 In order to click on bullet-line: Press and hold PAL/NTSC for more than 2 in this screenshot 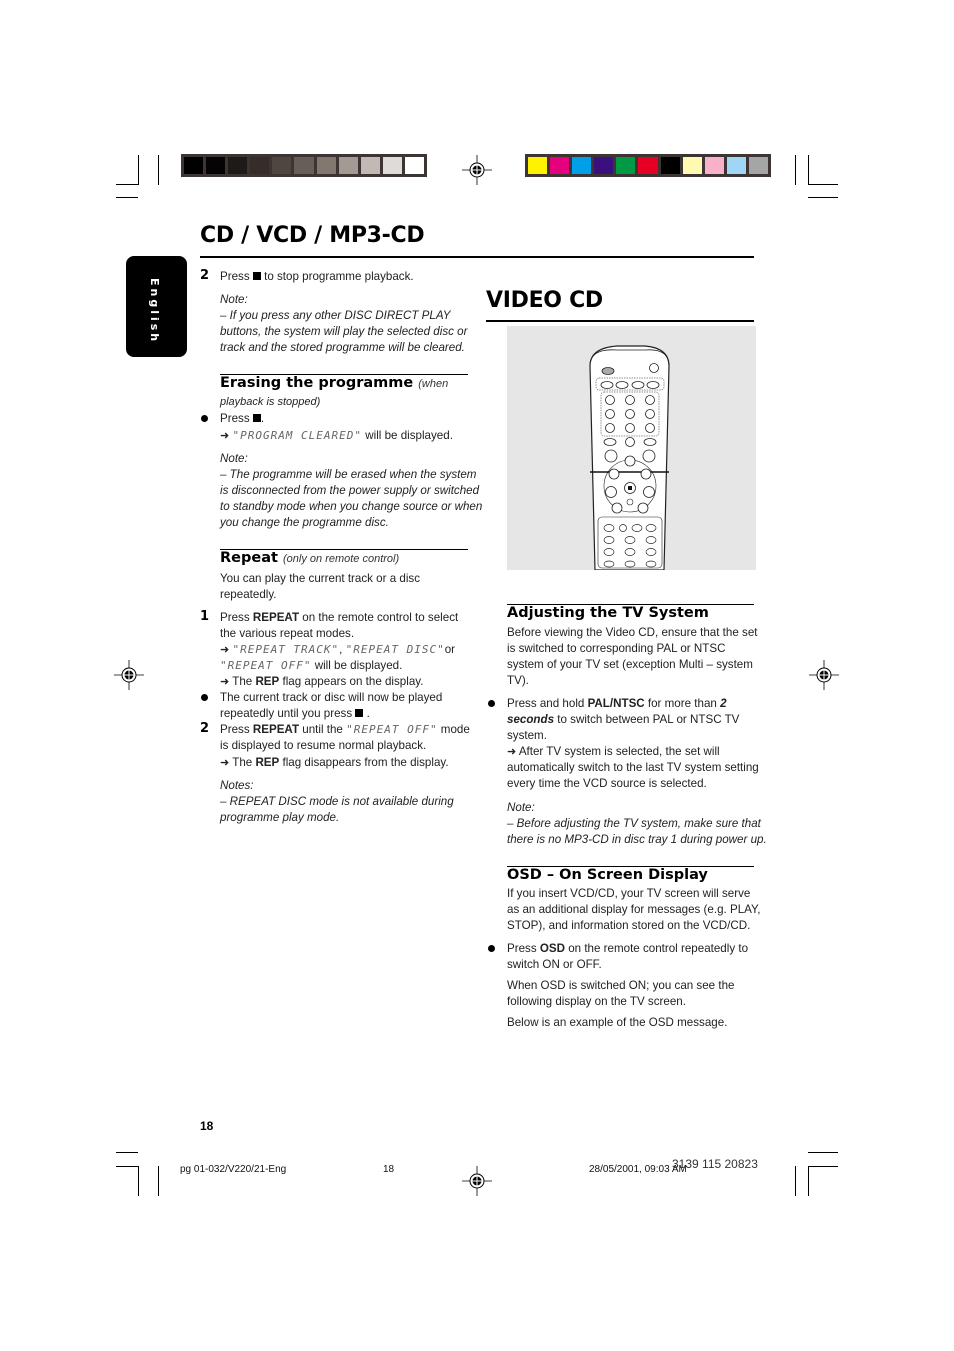, I will do `click(617, 704)`.